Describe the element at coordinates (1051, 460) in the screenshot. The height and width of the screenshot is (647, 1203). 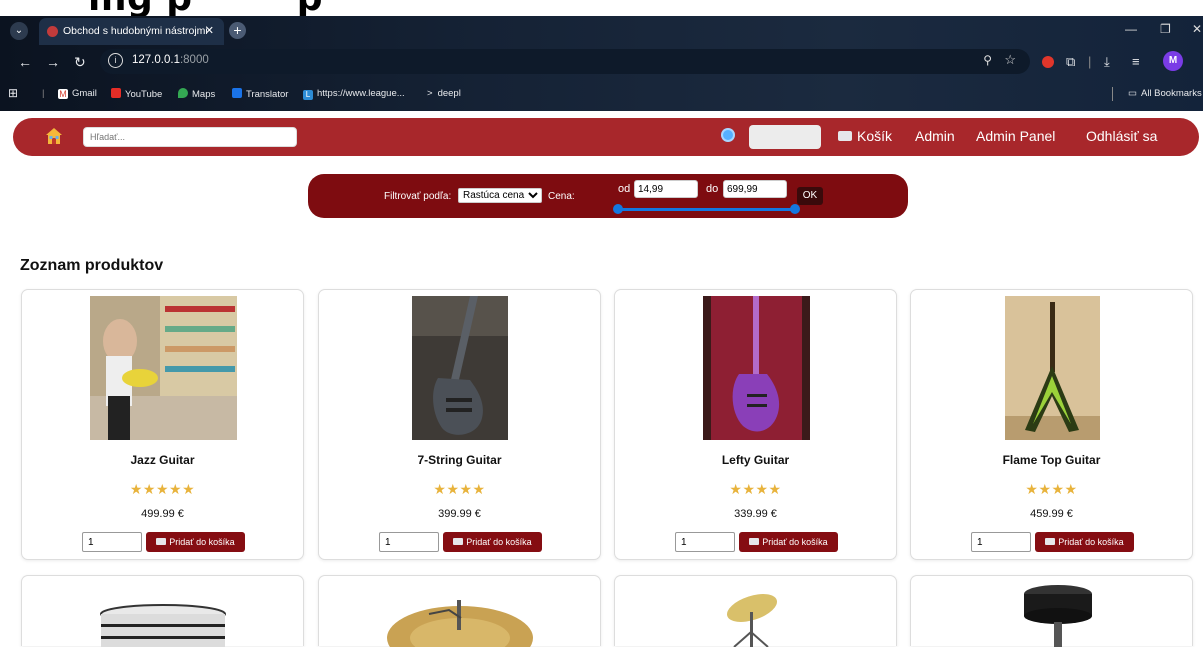
I see `product-name: Flame Top Guitar` at that location.